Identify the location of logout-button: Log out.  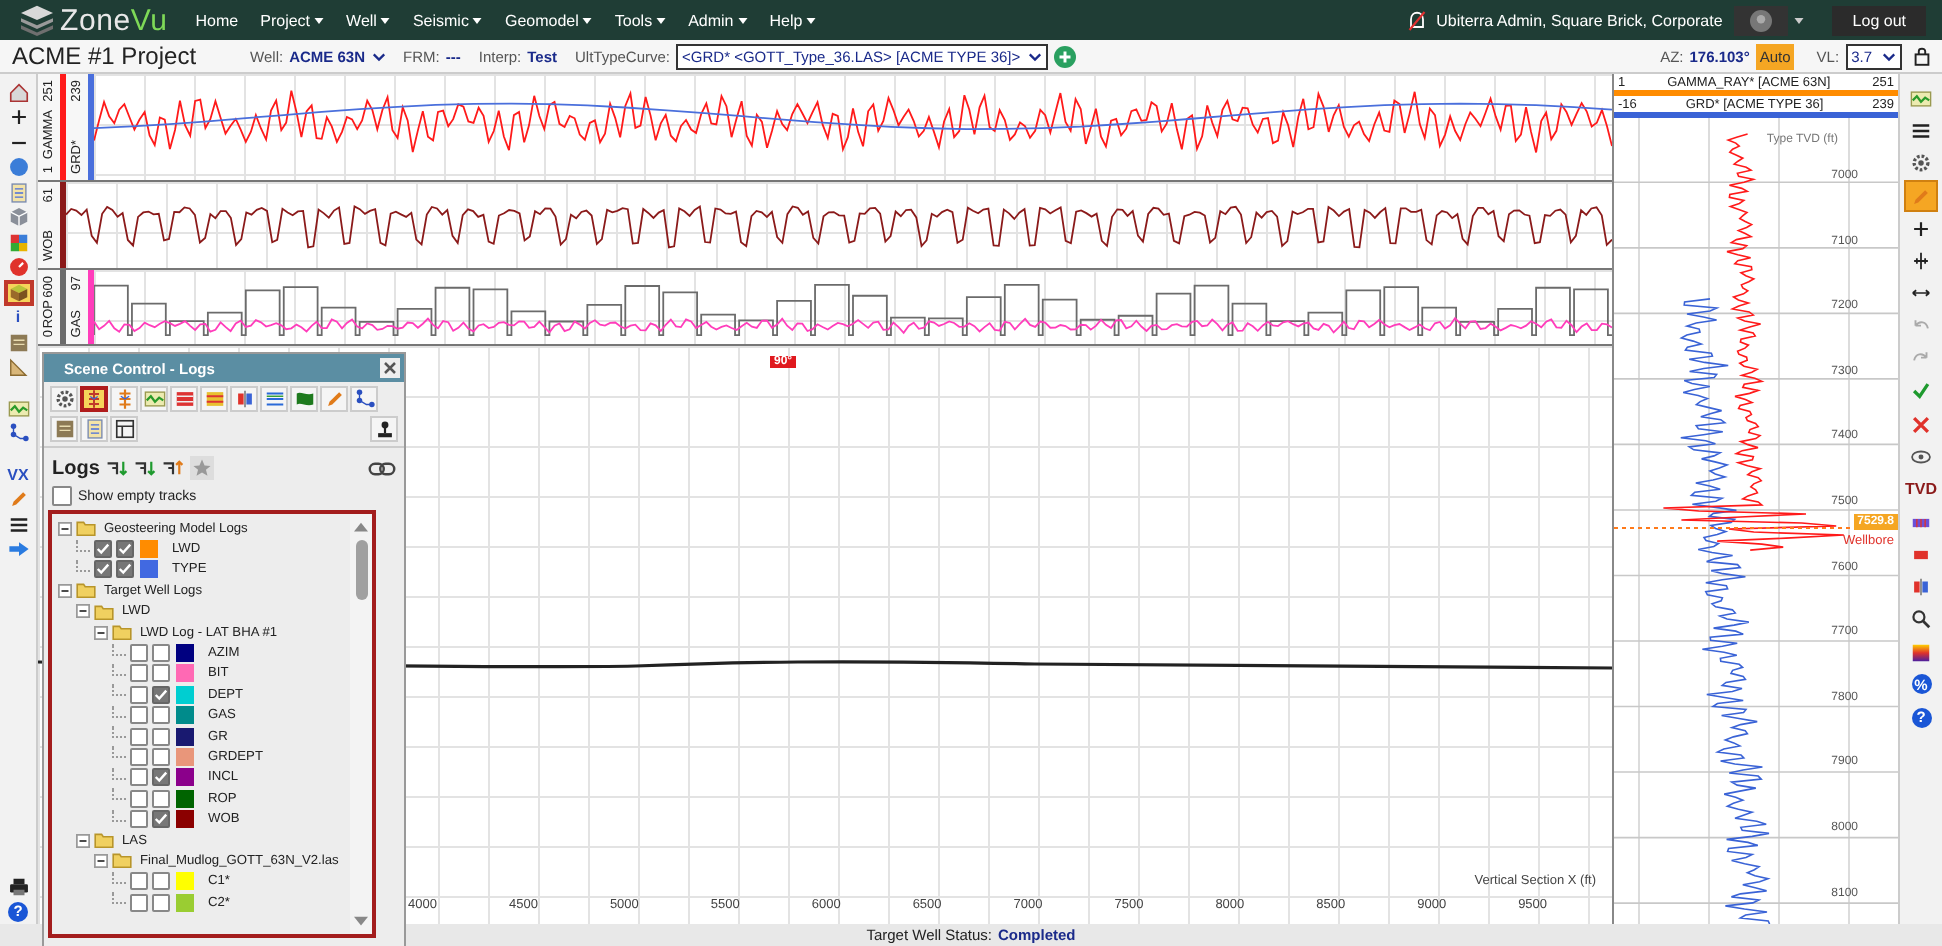
(1879, 20).